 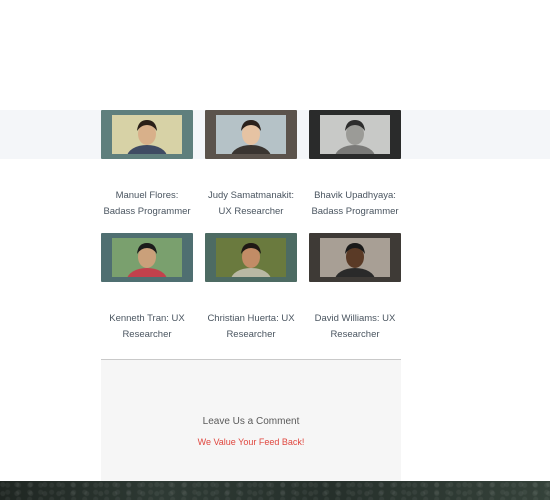 I want to click on team-member-kenneth: Kenneth Tran: UX Researcher, so click(x=153, y=286).